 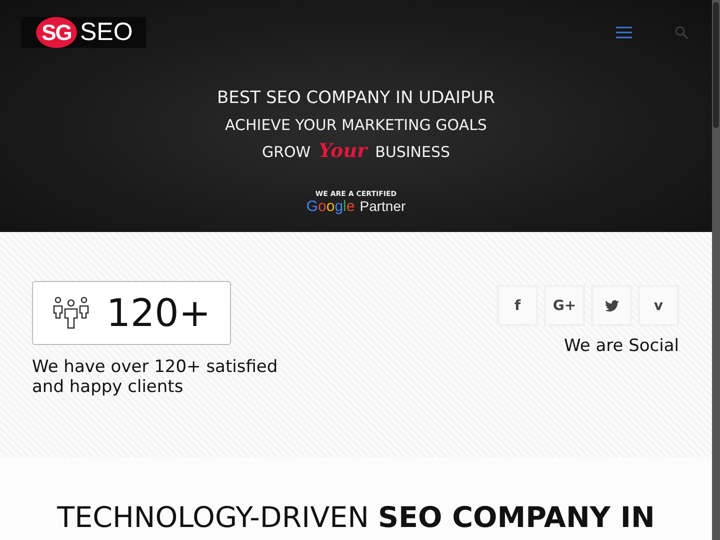 I want to click on social-button: v, so click(x=658, y=305).